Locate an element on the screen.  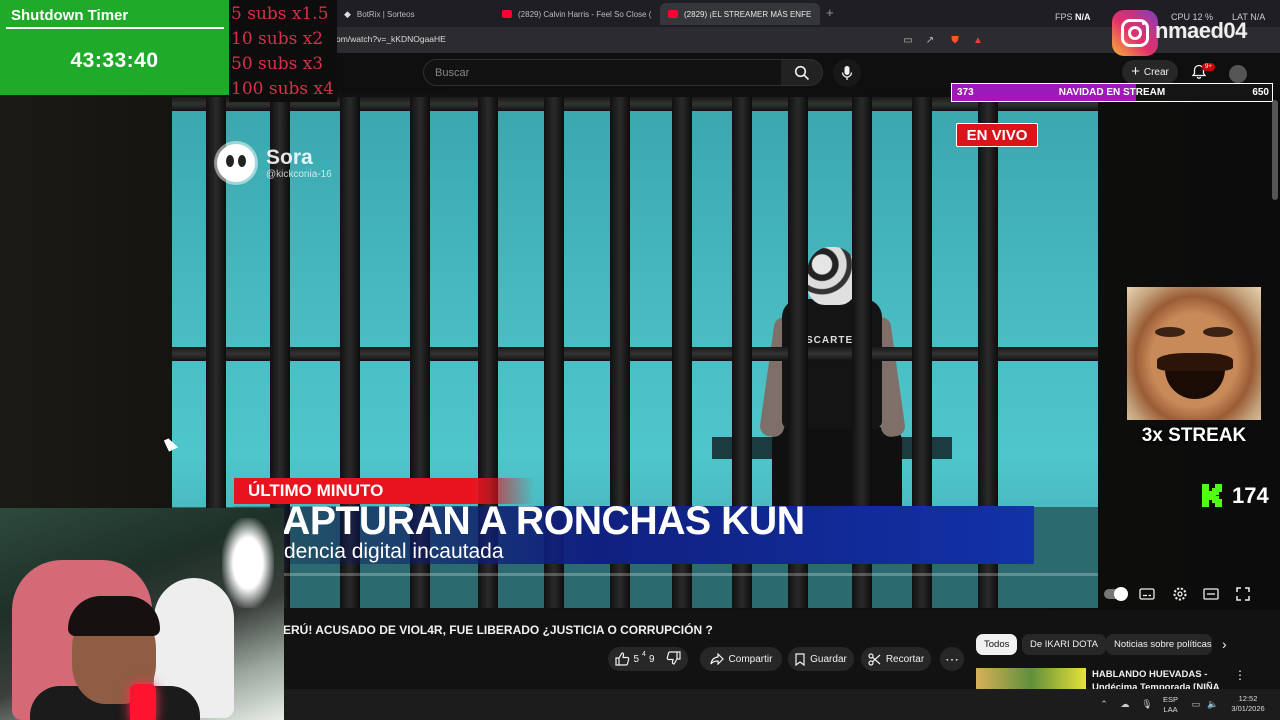
clip-label: Recortar is located at coordinates (905, 659).